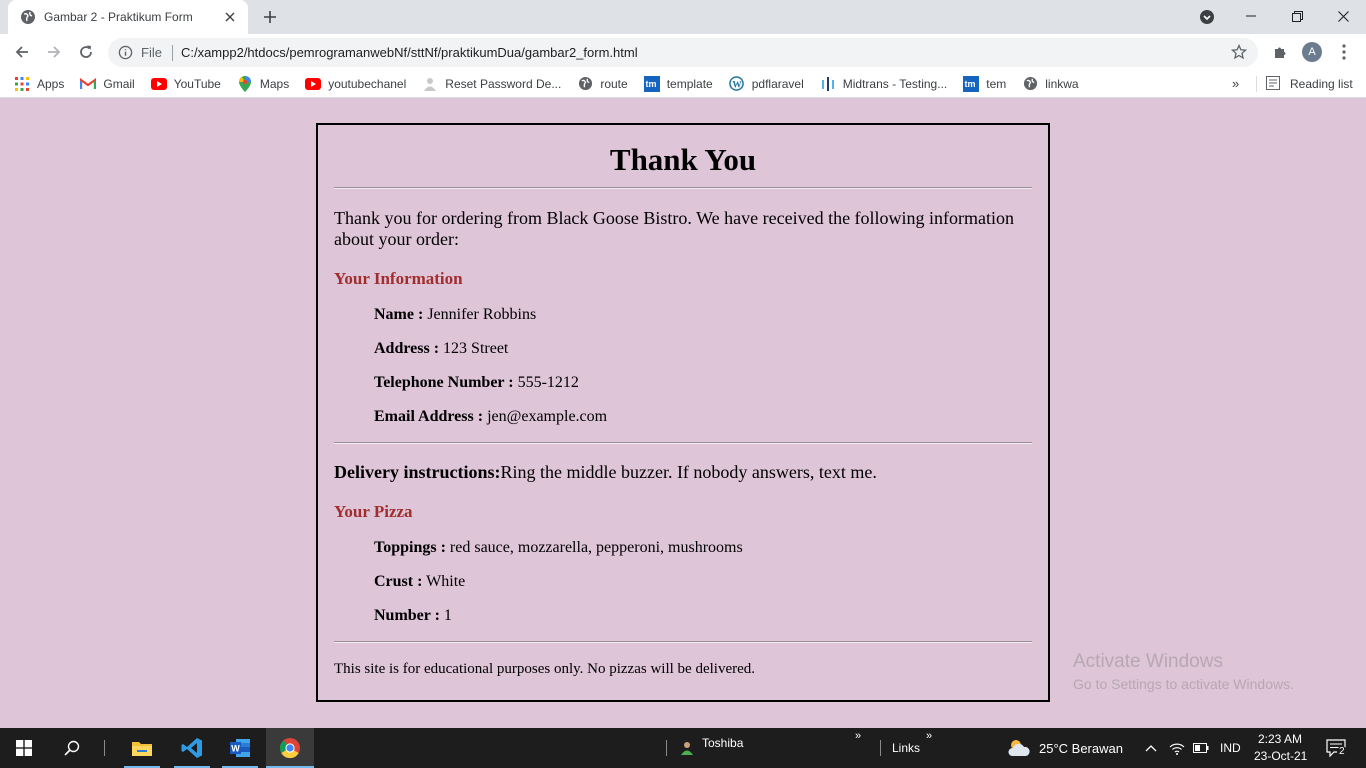  I want to click on vscode-icon, so click(192, 748).